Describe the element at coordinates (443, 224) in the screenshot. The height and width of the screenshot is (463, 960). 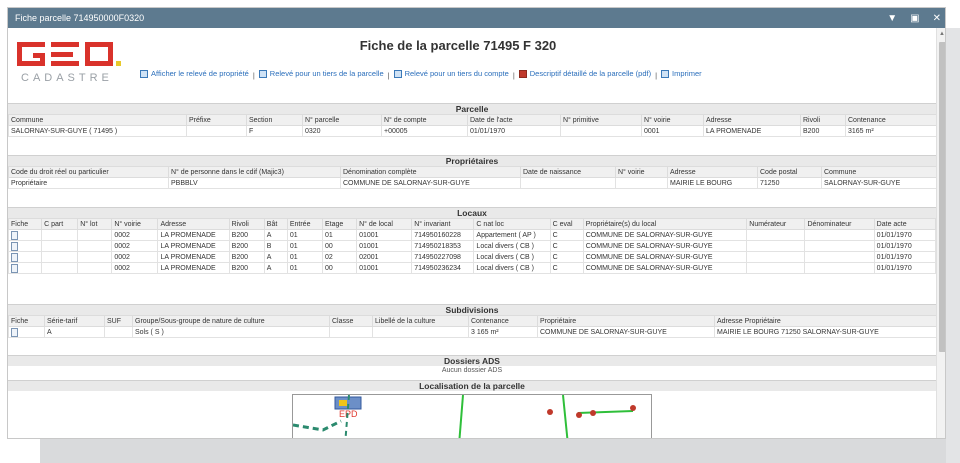
I see `column-header: N° invariant` at that location.